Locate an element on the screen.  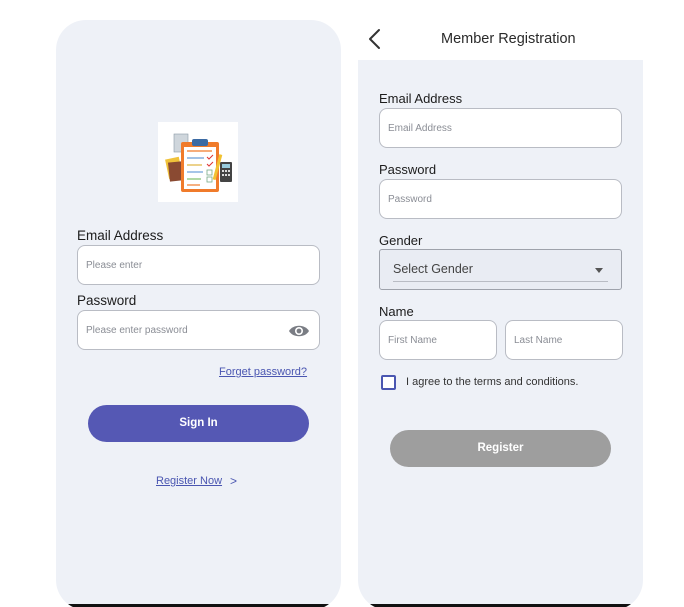
sign-in-button: Sign In is located at coordinates (198, 423).